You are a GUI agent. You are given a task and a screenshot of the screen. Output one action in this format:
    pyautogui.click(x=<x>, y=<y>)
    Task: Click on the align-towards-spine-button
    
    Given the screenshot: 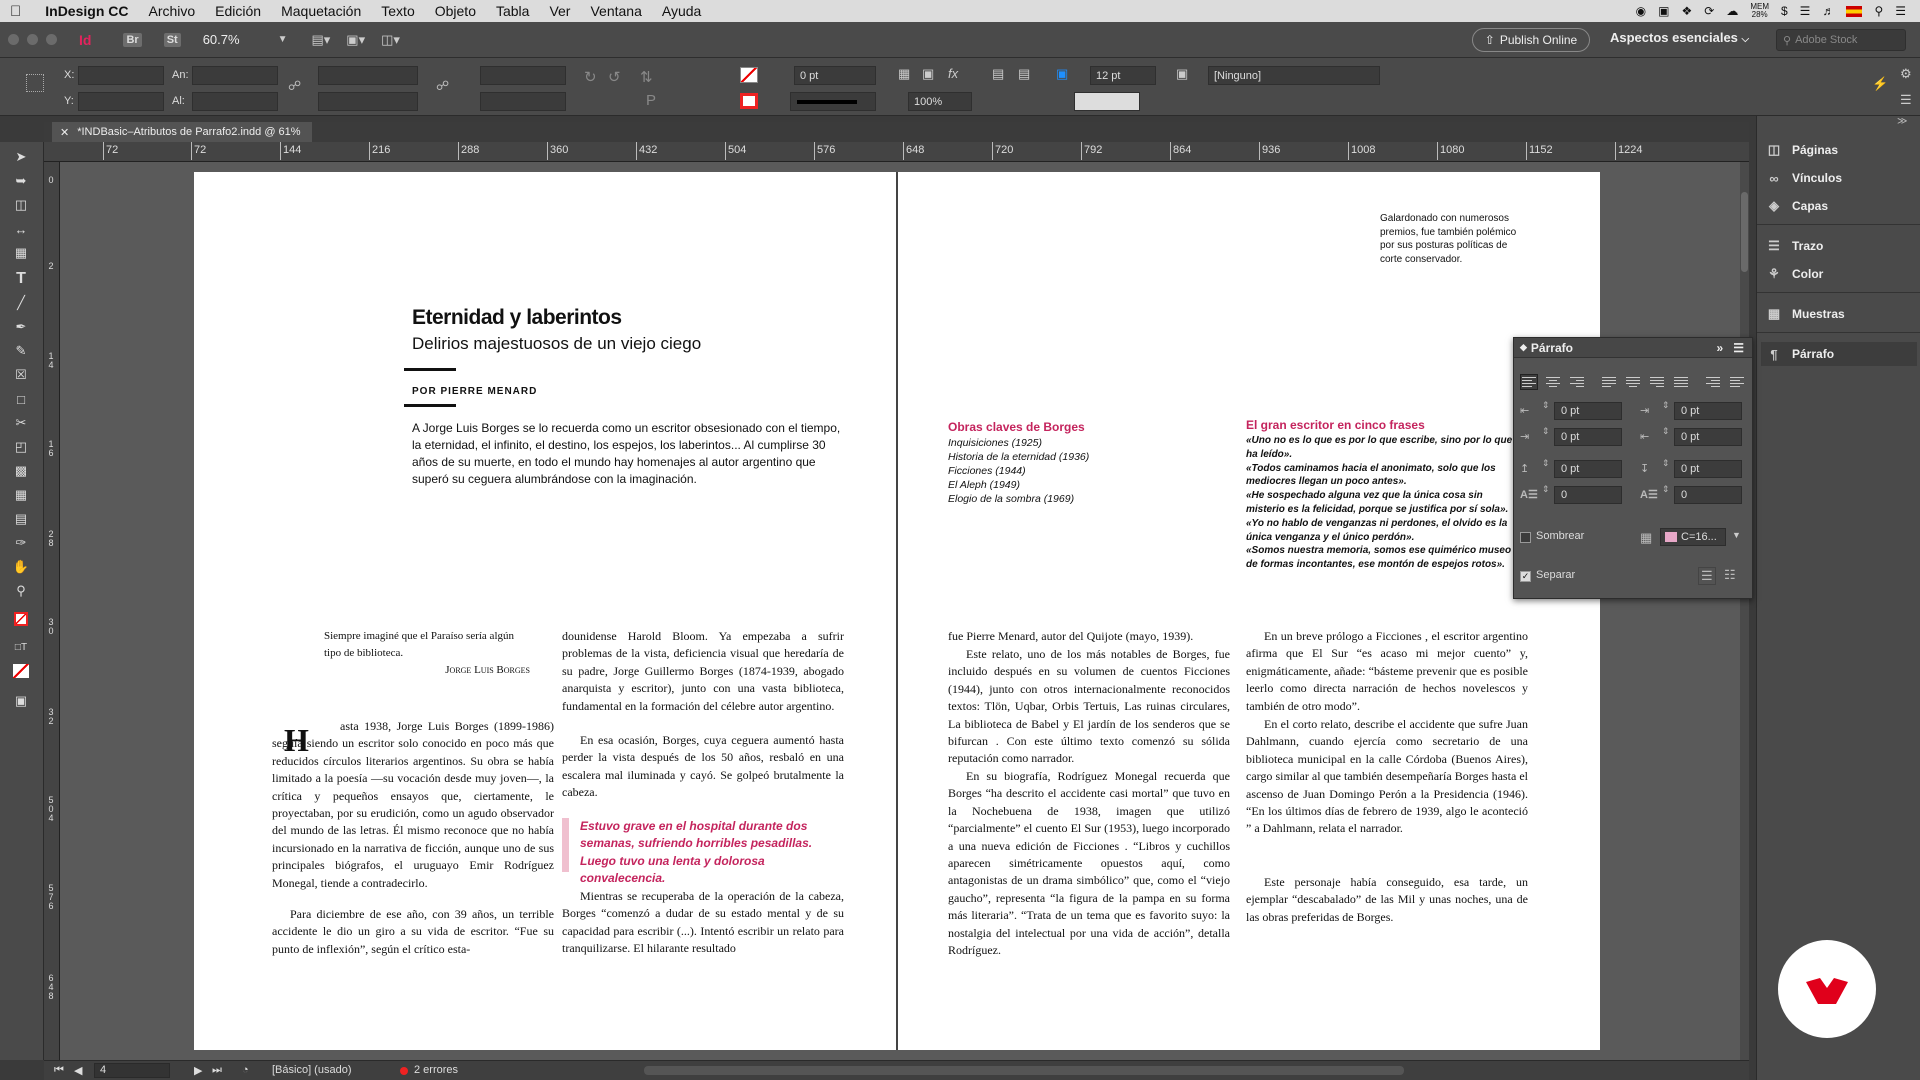 What is the action you would take?
    pyautogui.click(x=1713, y=382)
    